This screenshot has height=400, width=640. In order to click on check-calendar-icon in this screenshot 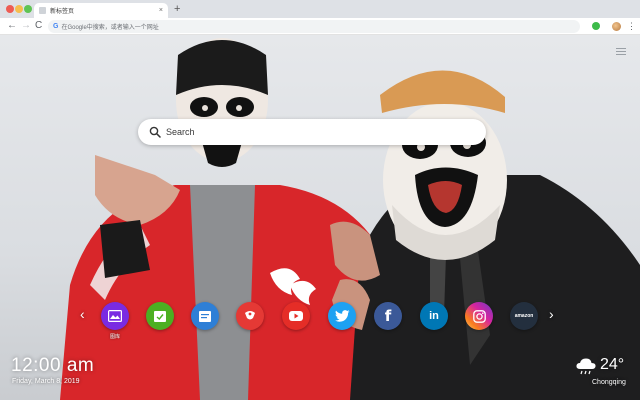, I will do `click(160, 316)`.